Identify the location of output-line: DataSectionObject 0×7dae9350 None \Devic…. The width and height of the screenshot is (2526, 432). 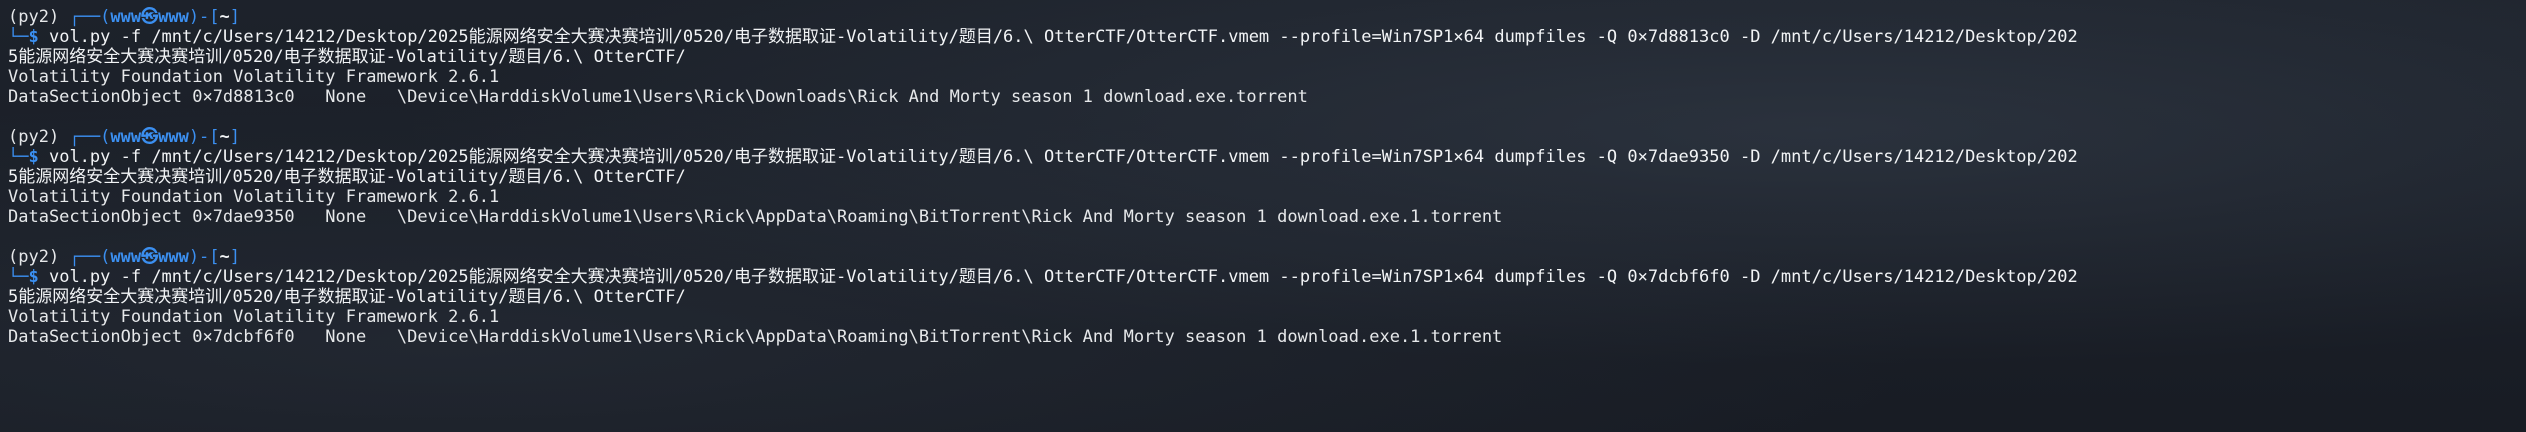
(755, 217).